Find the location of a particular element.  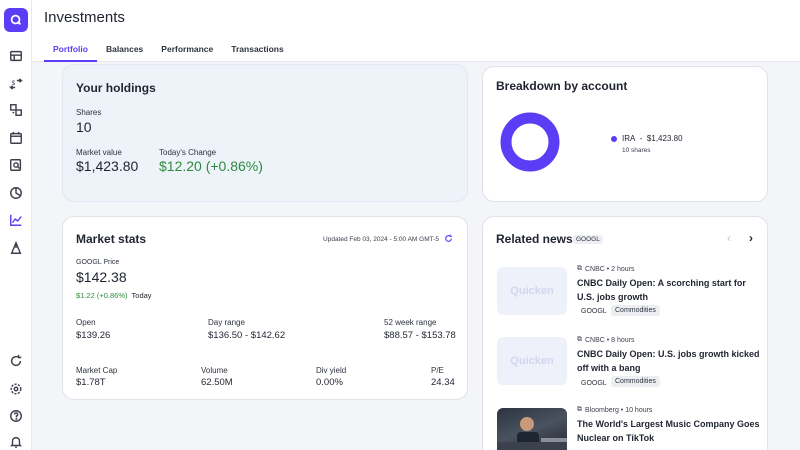

price-change-period: Today is located at coordinates (141, 295).